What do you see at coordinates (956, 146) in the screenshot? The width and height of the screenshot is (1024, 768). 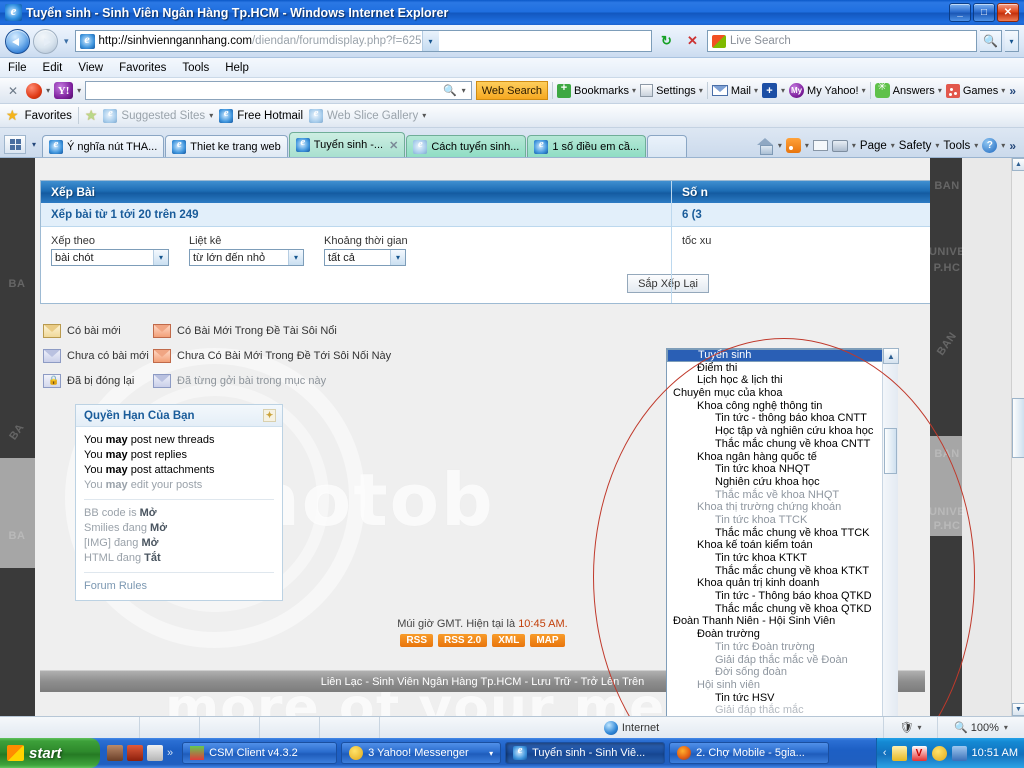 I see `command-tools: Tools` at bounding box center [956, 146].